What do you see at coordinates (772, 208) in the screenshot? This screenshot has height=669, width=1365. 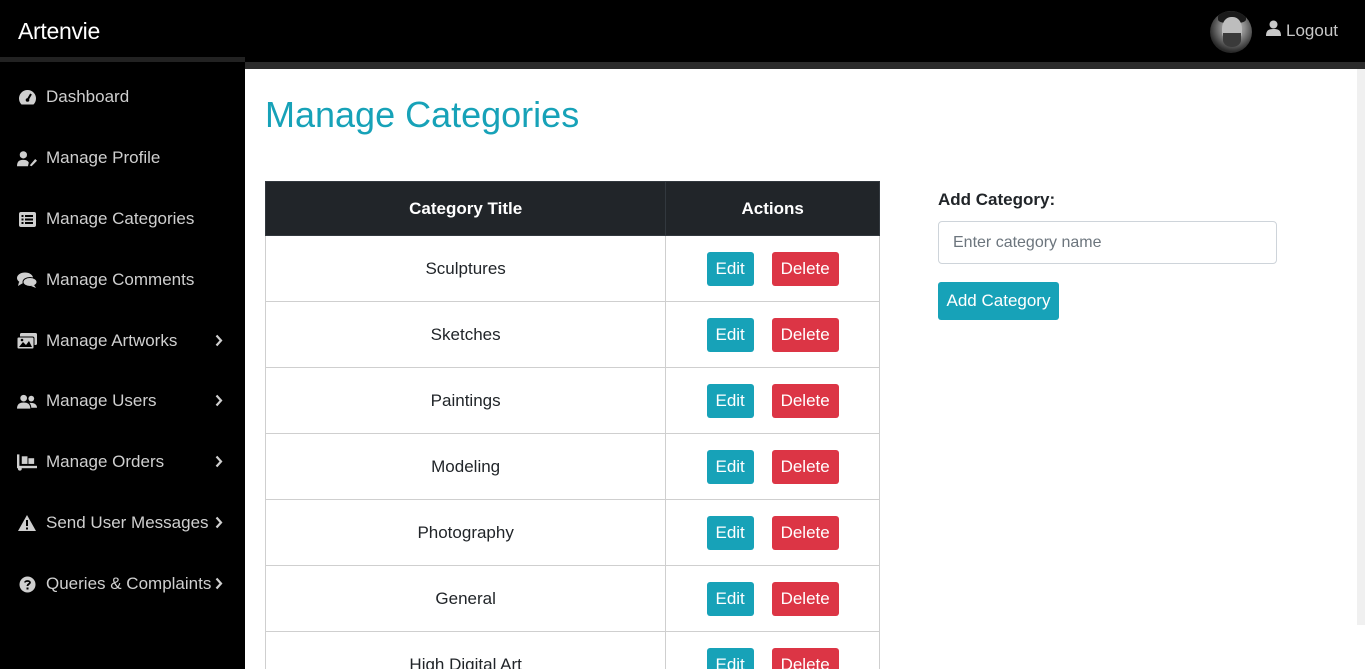 I see `column-header-actions: Actions` at bounding box center [772, 208].